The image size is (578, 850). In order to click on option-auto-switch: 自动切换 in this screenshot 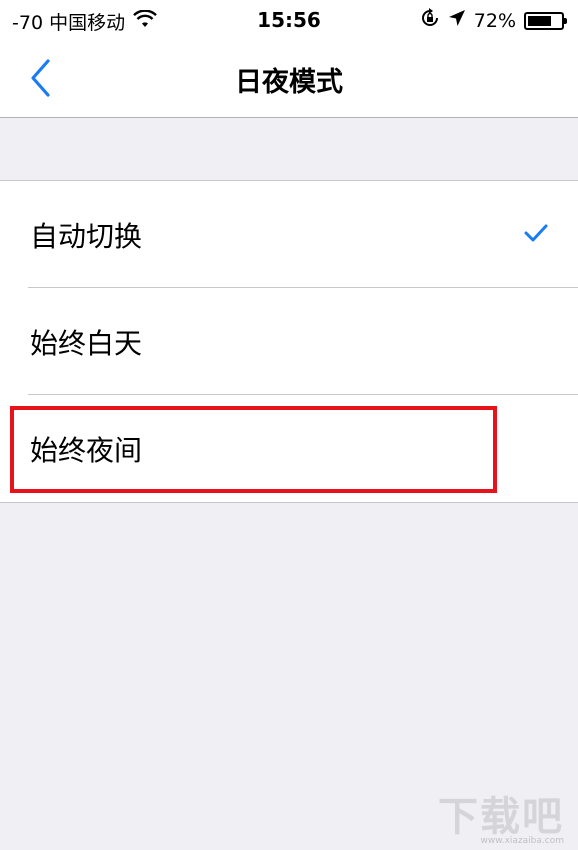, I will do `click(289, 234)`.